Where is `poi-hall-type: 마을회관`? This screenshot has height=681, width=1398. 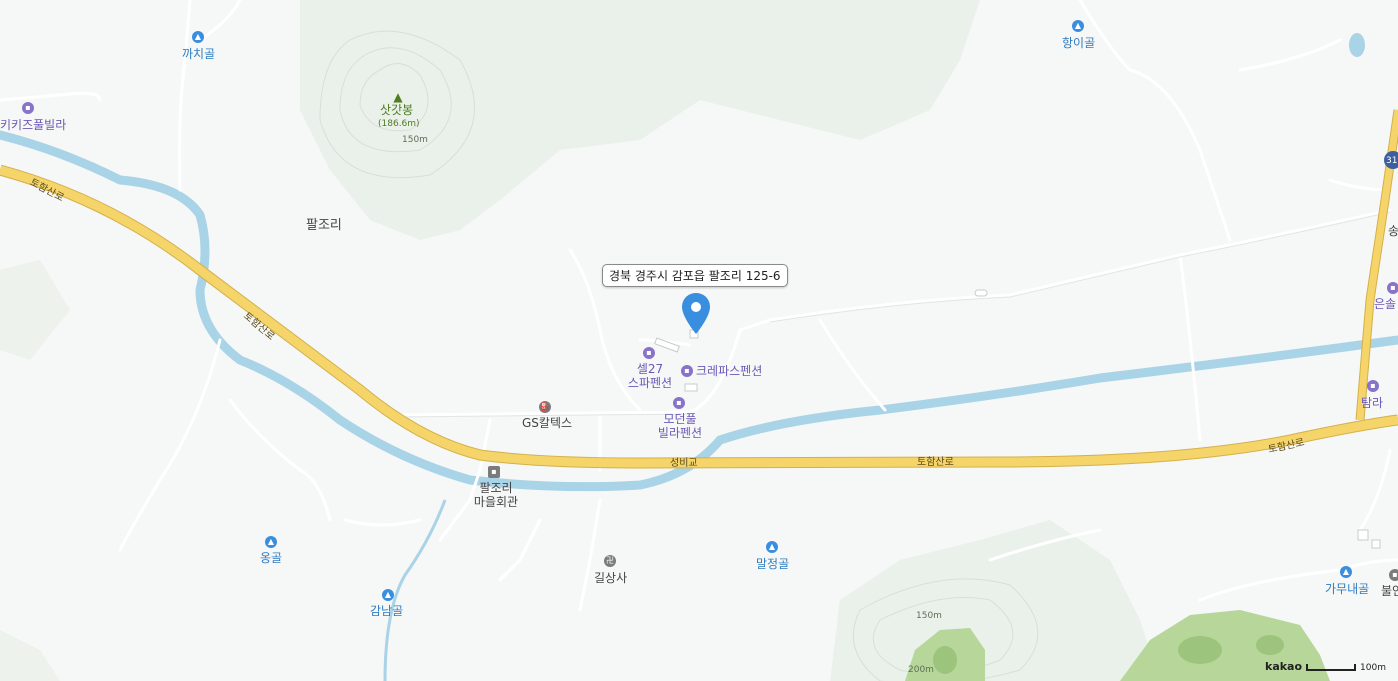 poi-hall-type: 마을회관 is located at coordinates (496, 502).